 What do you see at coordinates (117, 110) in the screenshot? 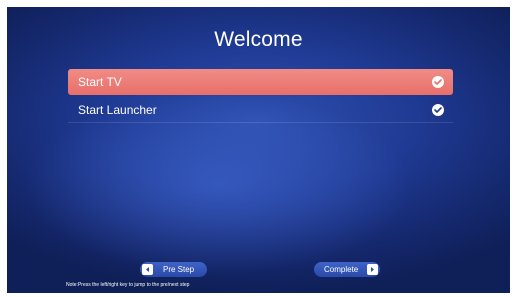
I see `option-label: Start Launcher` at bounding box center [117, 110].